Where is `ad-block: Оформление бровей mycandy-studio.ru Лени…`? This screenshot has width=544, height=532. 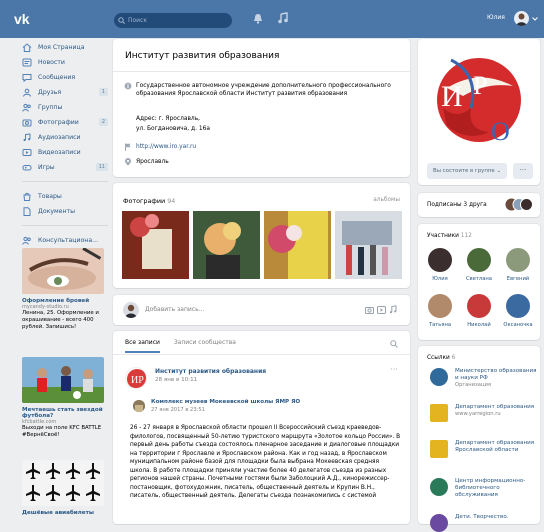 ad-block: Оформление бровей mycandy-studio.ru Лени… is located at coordinates (63, 289).